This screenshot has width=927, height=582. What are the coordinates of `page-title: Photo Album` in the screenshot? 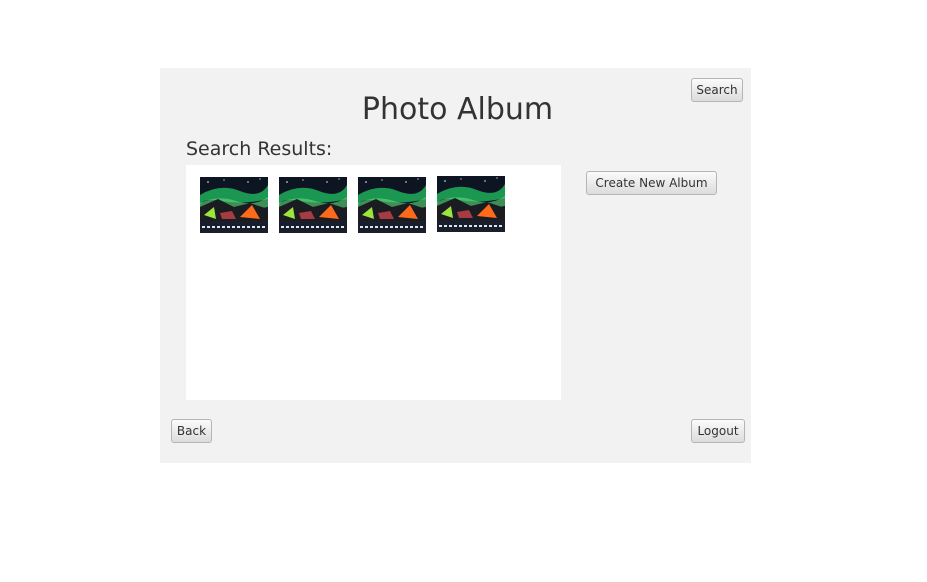 It's located at (457, 109).